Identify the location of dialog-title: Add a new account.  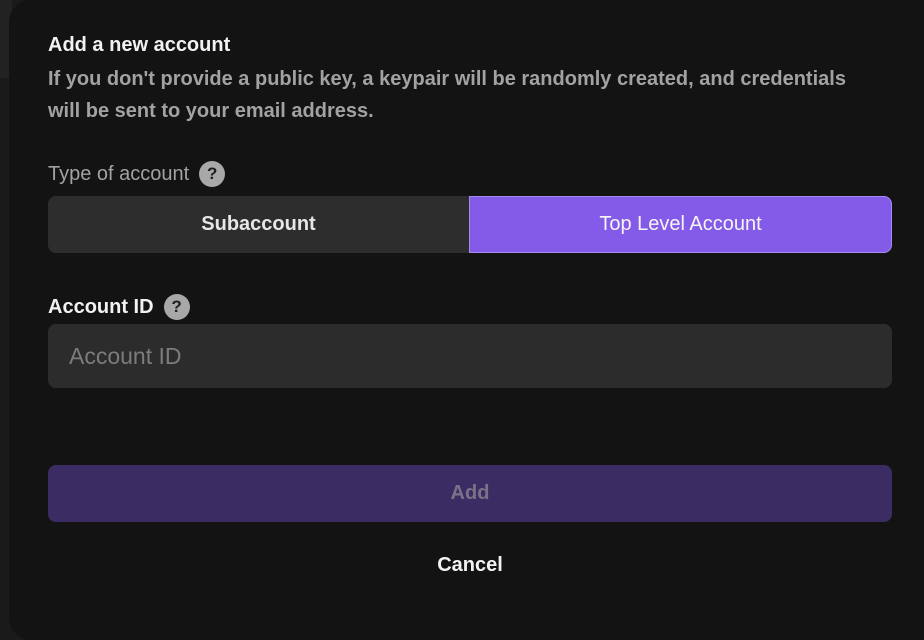
(139, 45).